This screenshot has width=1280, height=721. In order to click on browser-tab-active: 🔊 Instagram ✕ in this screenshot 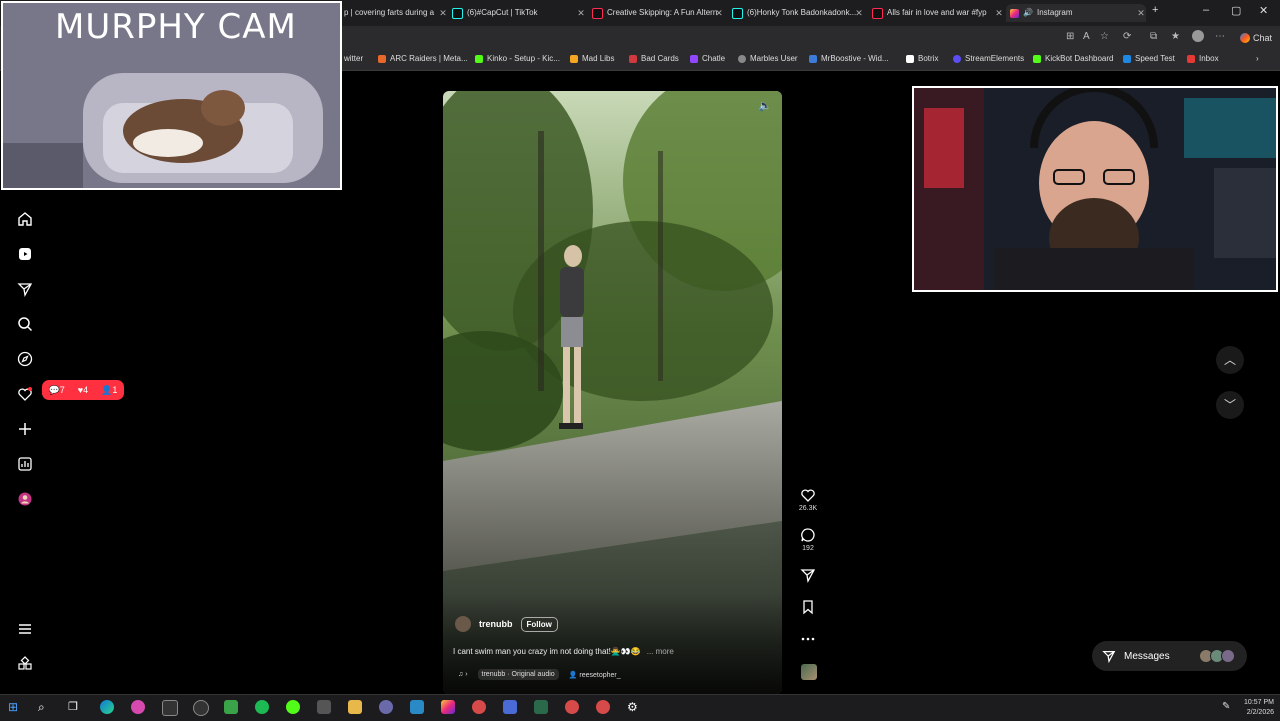, I will do `click(1076, 13)`.